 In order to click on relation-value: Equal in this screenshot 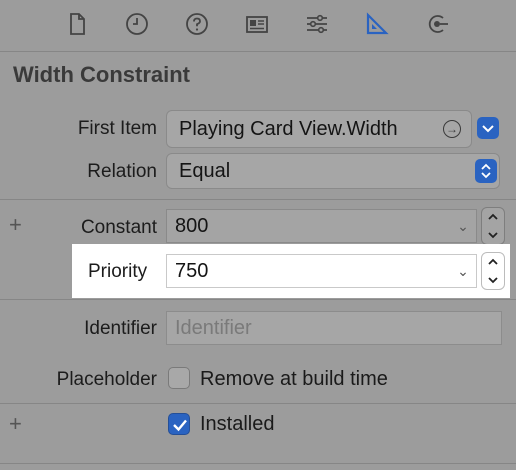, I will do `click(205, 170)`.